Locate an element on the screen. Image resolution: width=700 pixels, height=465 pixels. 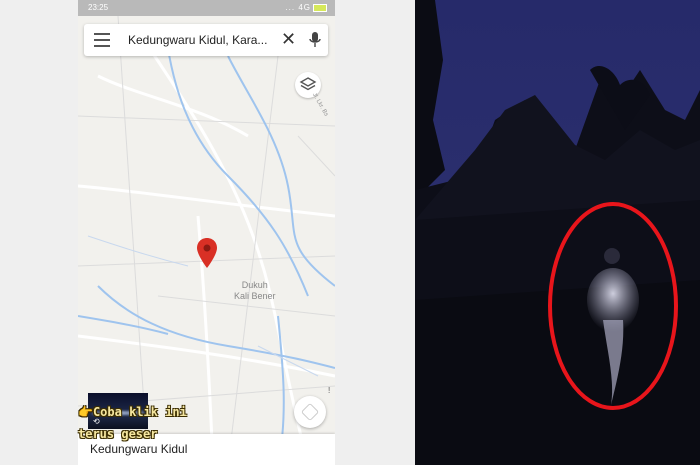
status-icons: ... 4G is located at coordinates (306, 7).